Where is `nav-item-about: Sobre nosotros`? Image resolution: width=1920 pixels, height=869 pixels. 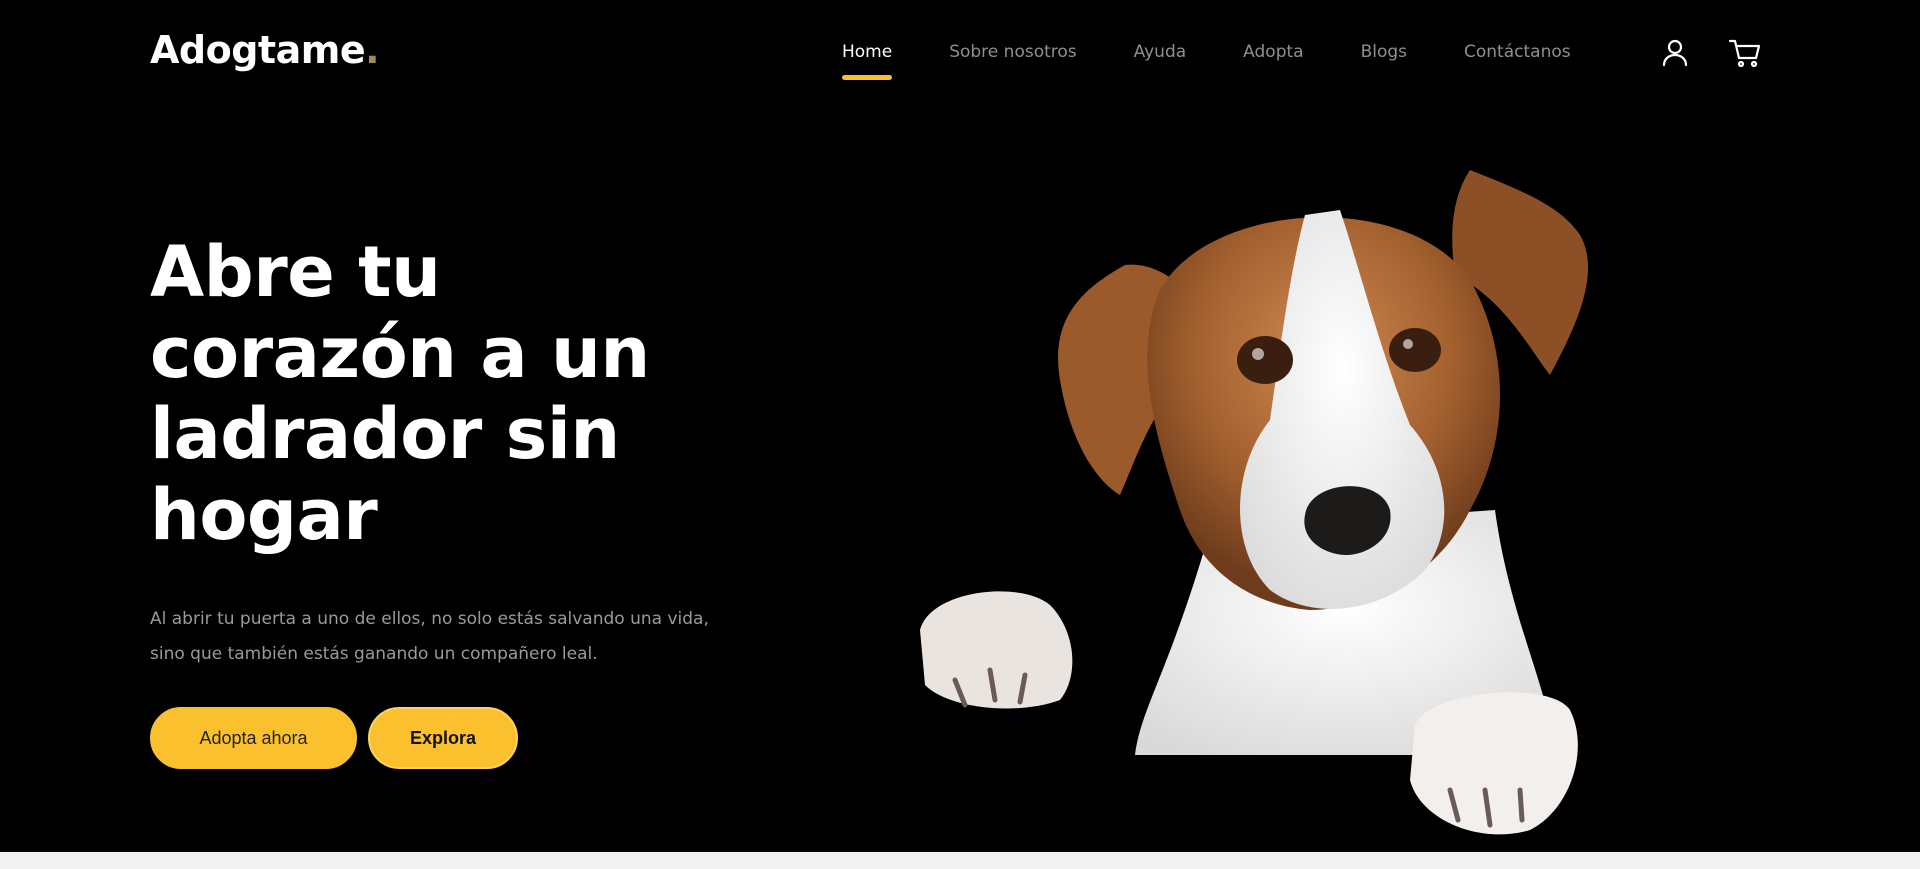
nav-item-about: Sobre nosotros is located at coordinates (1012, 52).